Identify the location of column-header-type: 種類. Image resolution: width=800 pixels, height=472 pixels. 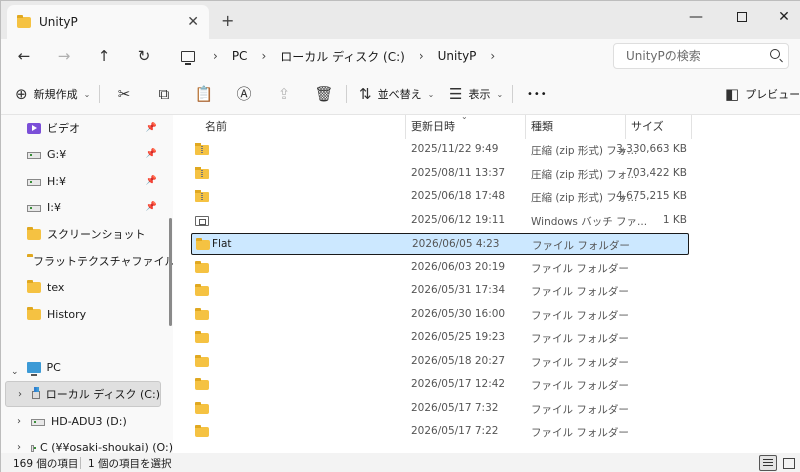
(542, 126).